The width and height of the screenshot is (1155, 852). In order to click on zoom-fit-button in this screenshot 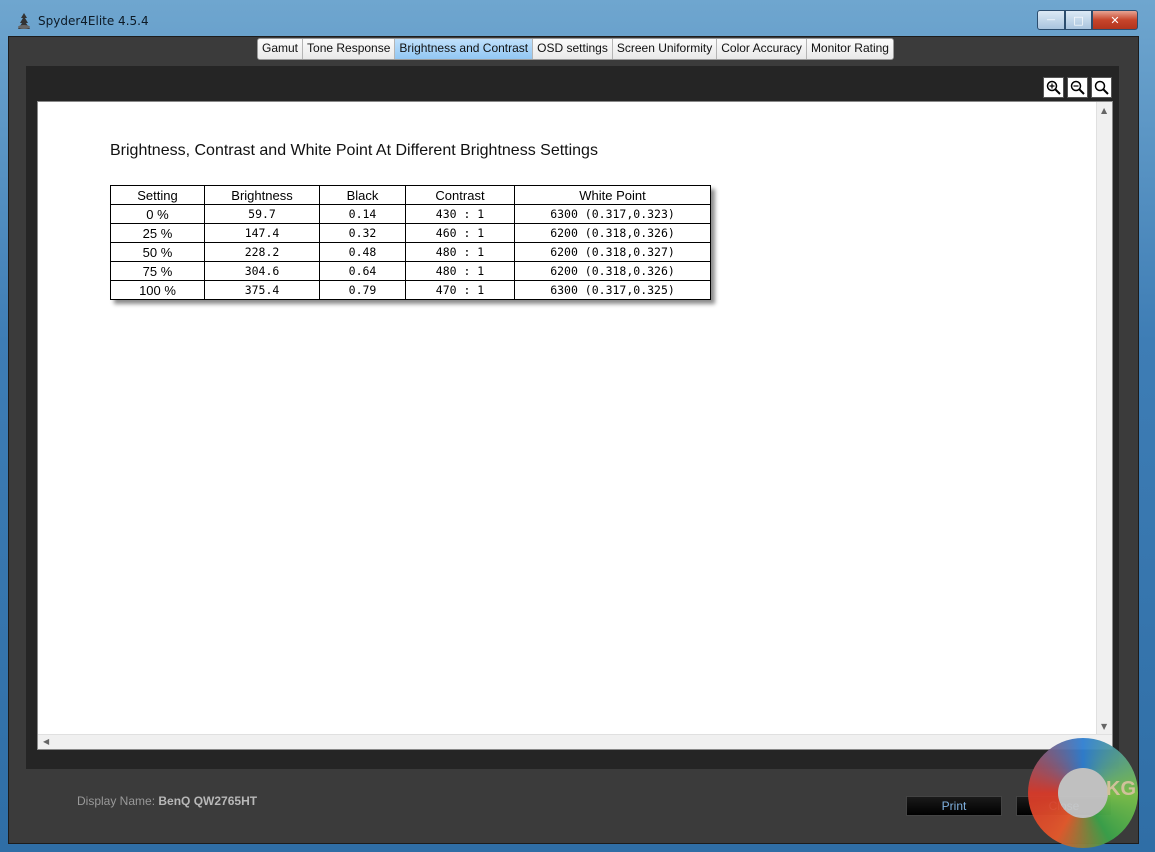, I will do `click(1101, 87)`.